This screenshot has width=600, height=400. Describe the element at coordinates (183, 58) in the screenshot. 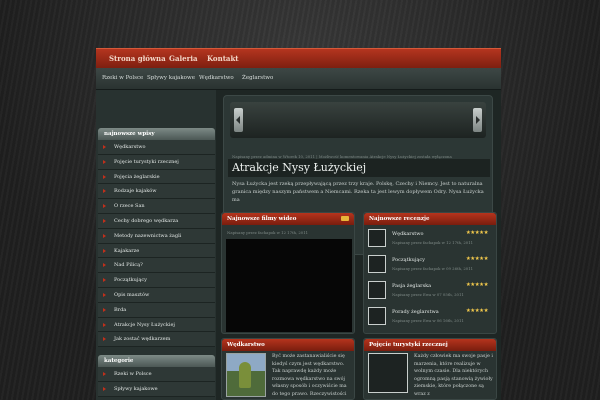

I see `nav-gallery: Galeria` at that location.